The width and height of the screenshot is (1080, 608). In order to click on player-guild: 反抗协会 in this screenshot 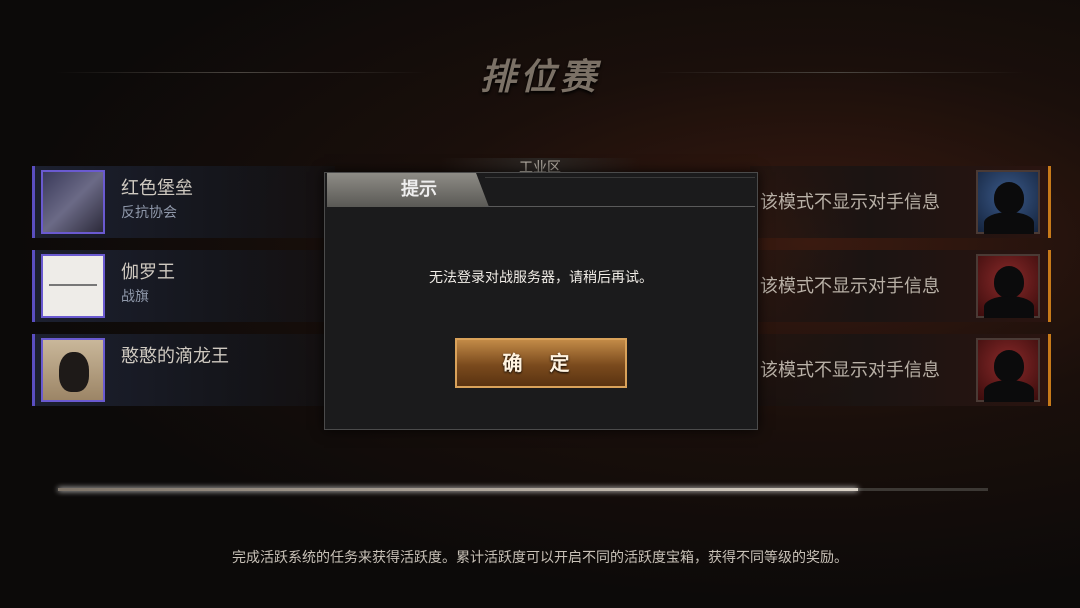, I will do `click(149, 213)`.